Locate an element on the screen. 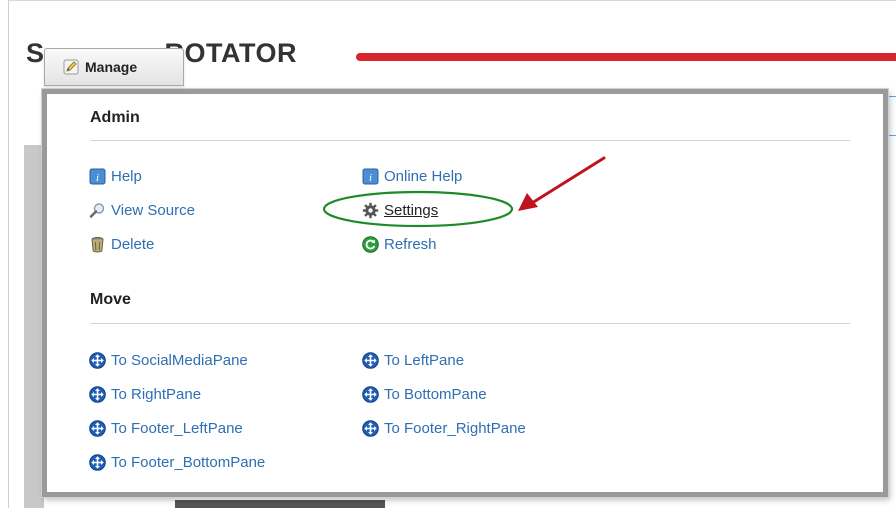 This screenshot has height=508, width=896. magnifier-icon is located at coordinates (97, 210).